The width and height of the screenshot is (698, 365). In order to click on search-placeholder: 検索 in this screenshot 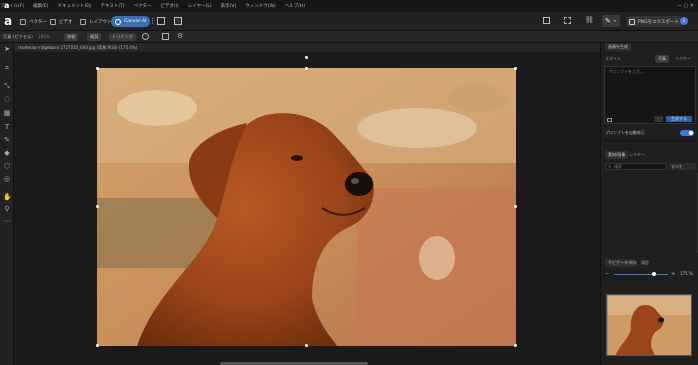, I will do `click(618, 166)`.